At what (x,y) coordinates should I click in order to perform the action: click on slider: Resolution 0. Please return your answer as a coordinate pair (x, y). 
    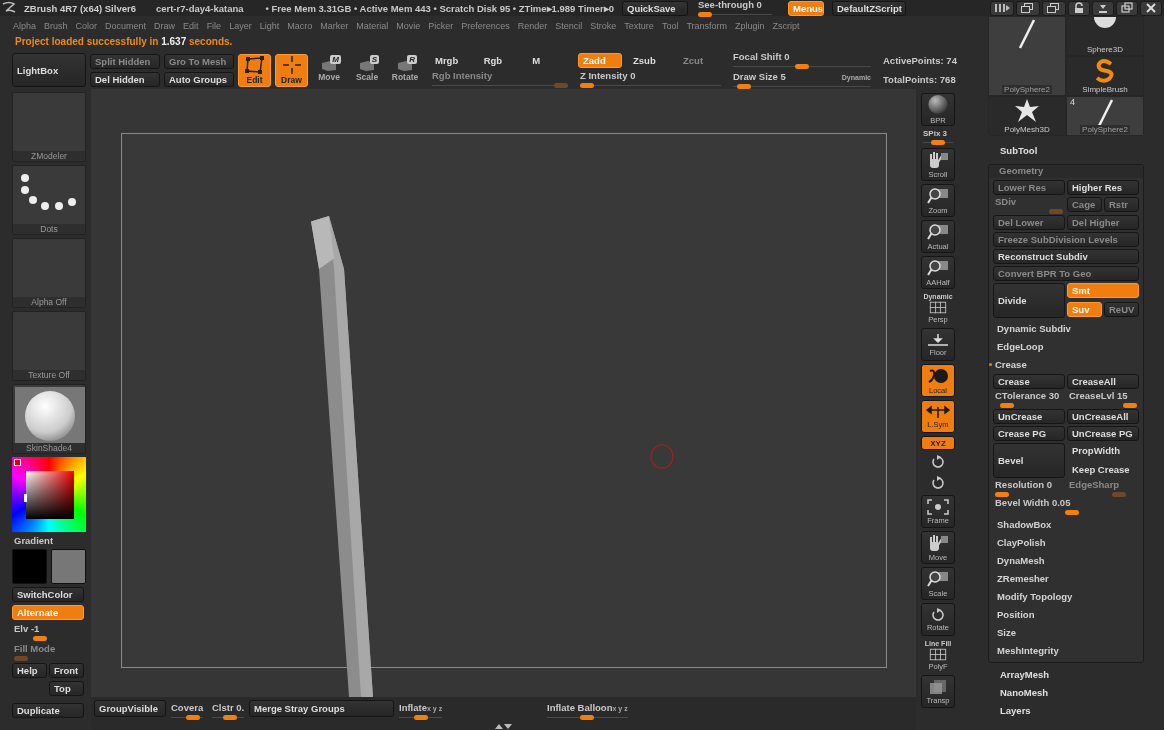
    Looking at the image, I should click on (1029, 488).